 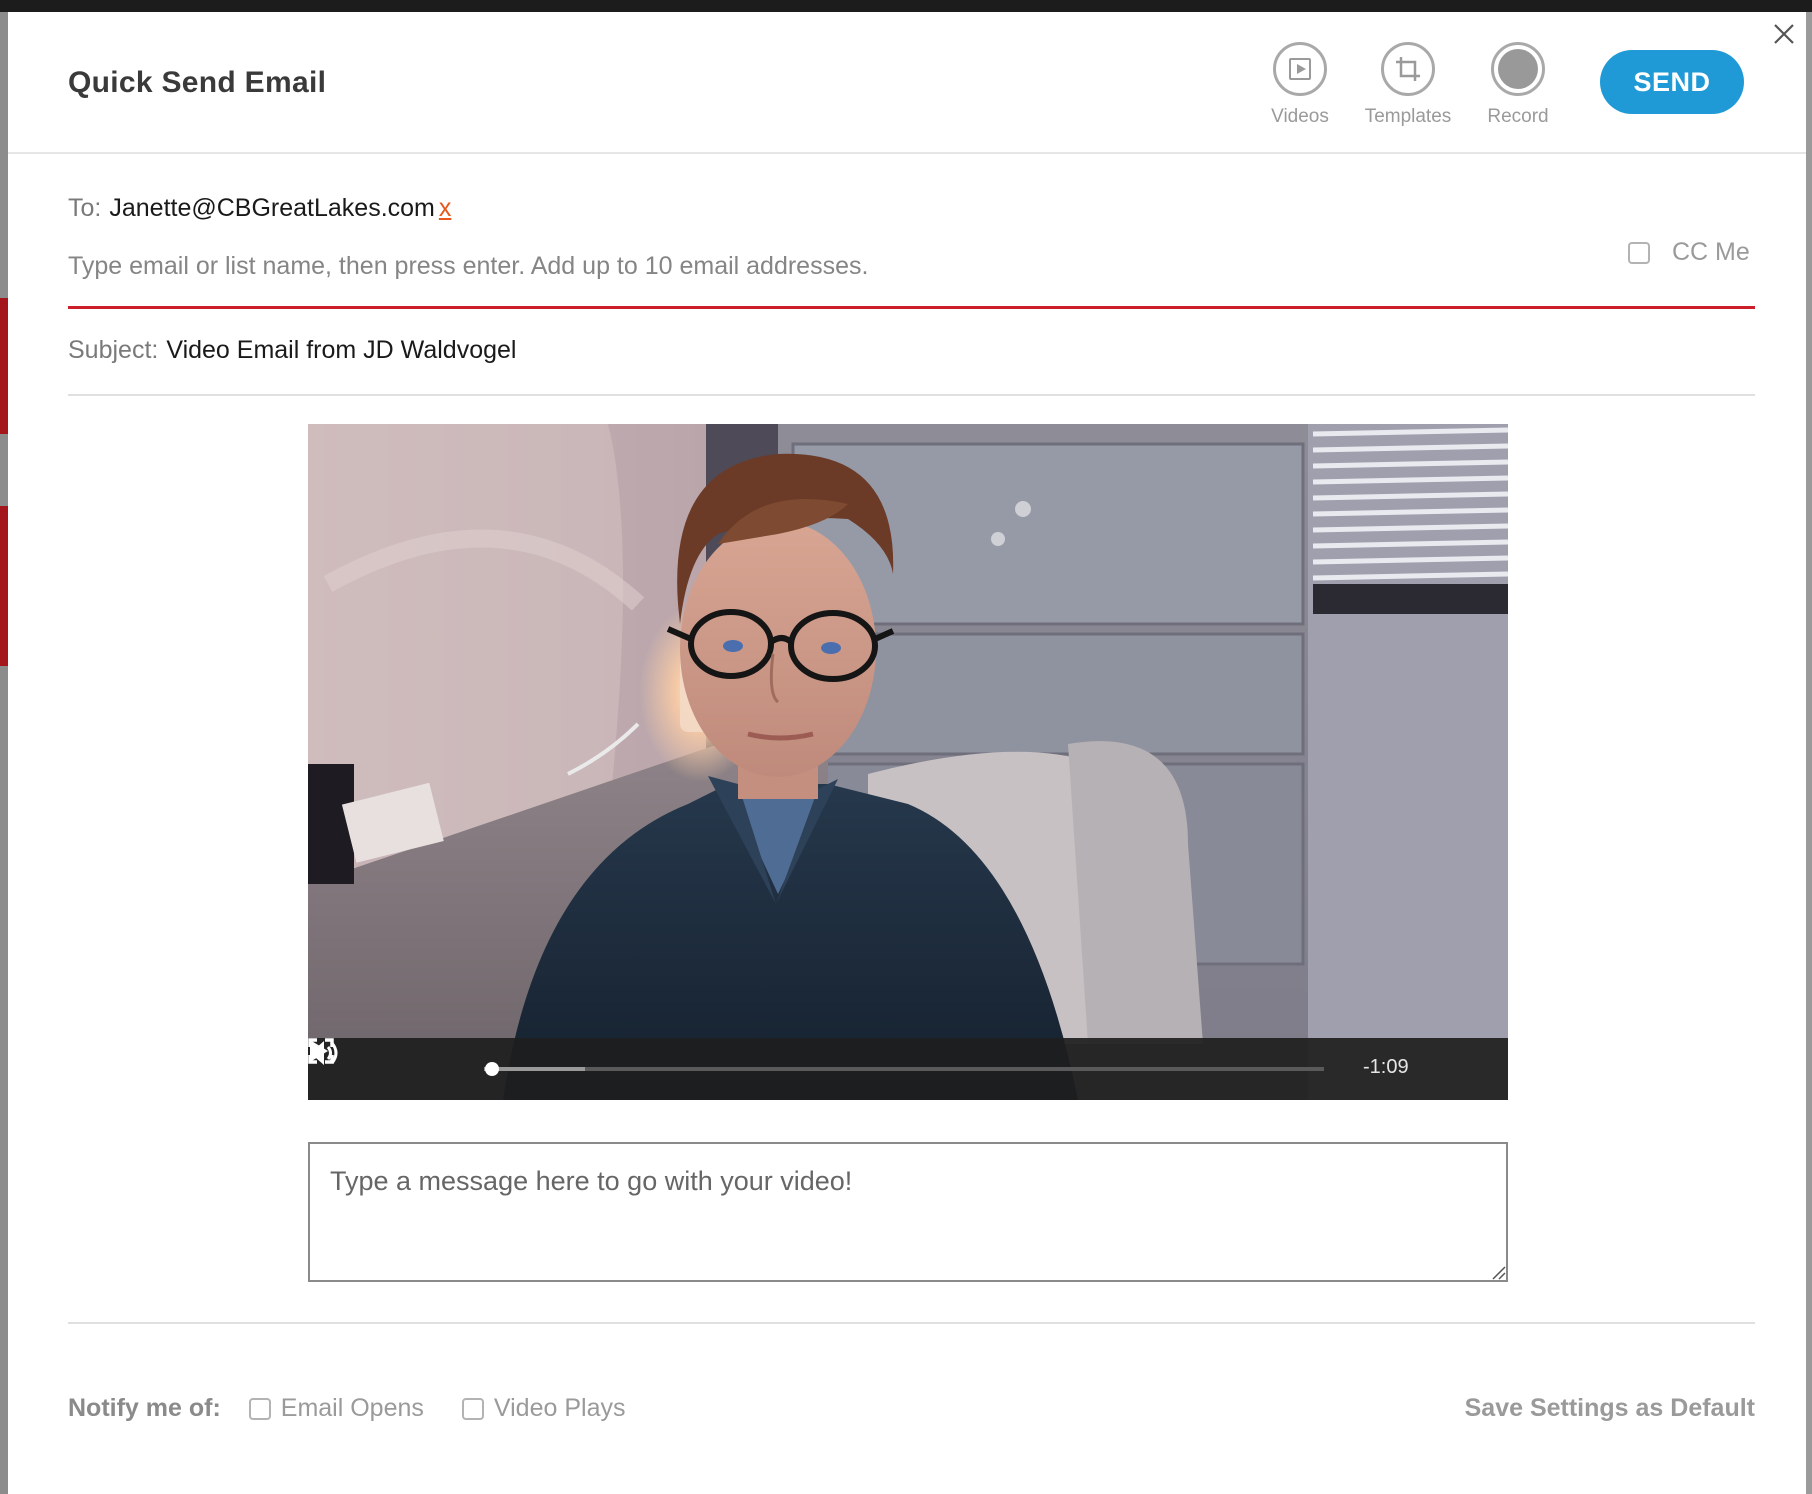 What do you see at coordinates (1711, 252) in the screenshot?
I see `cc-me-label: CC Me` at bounding box center [1711, 252].